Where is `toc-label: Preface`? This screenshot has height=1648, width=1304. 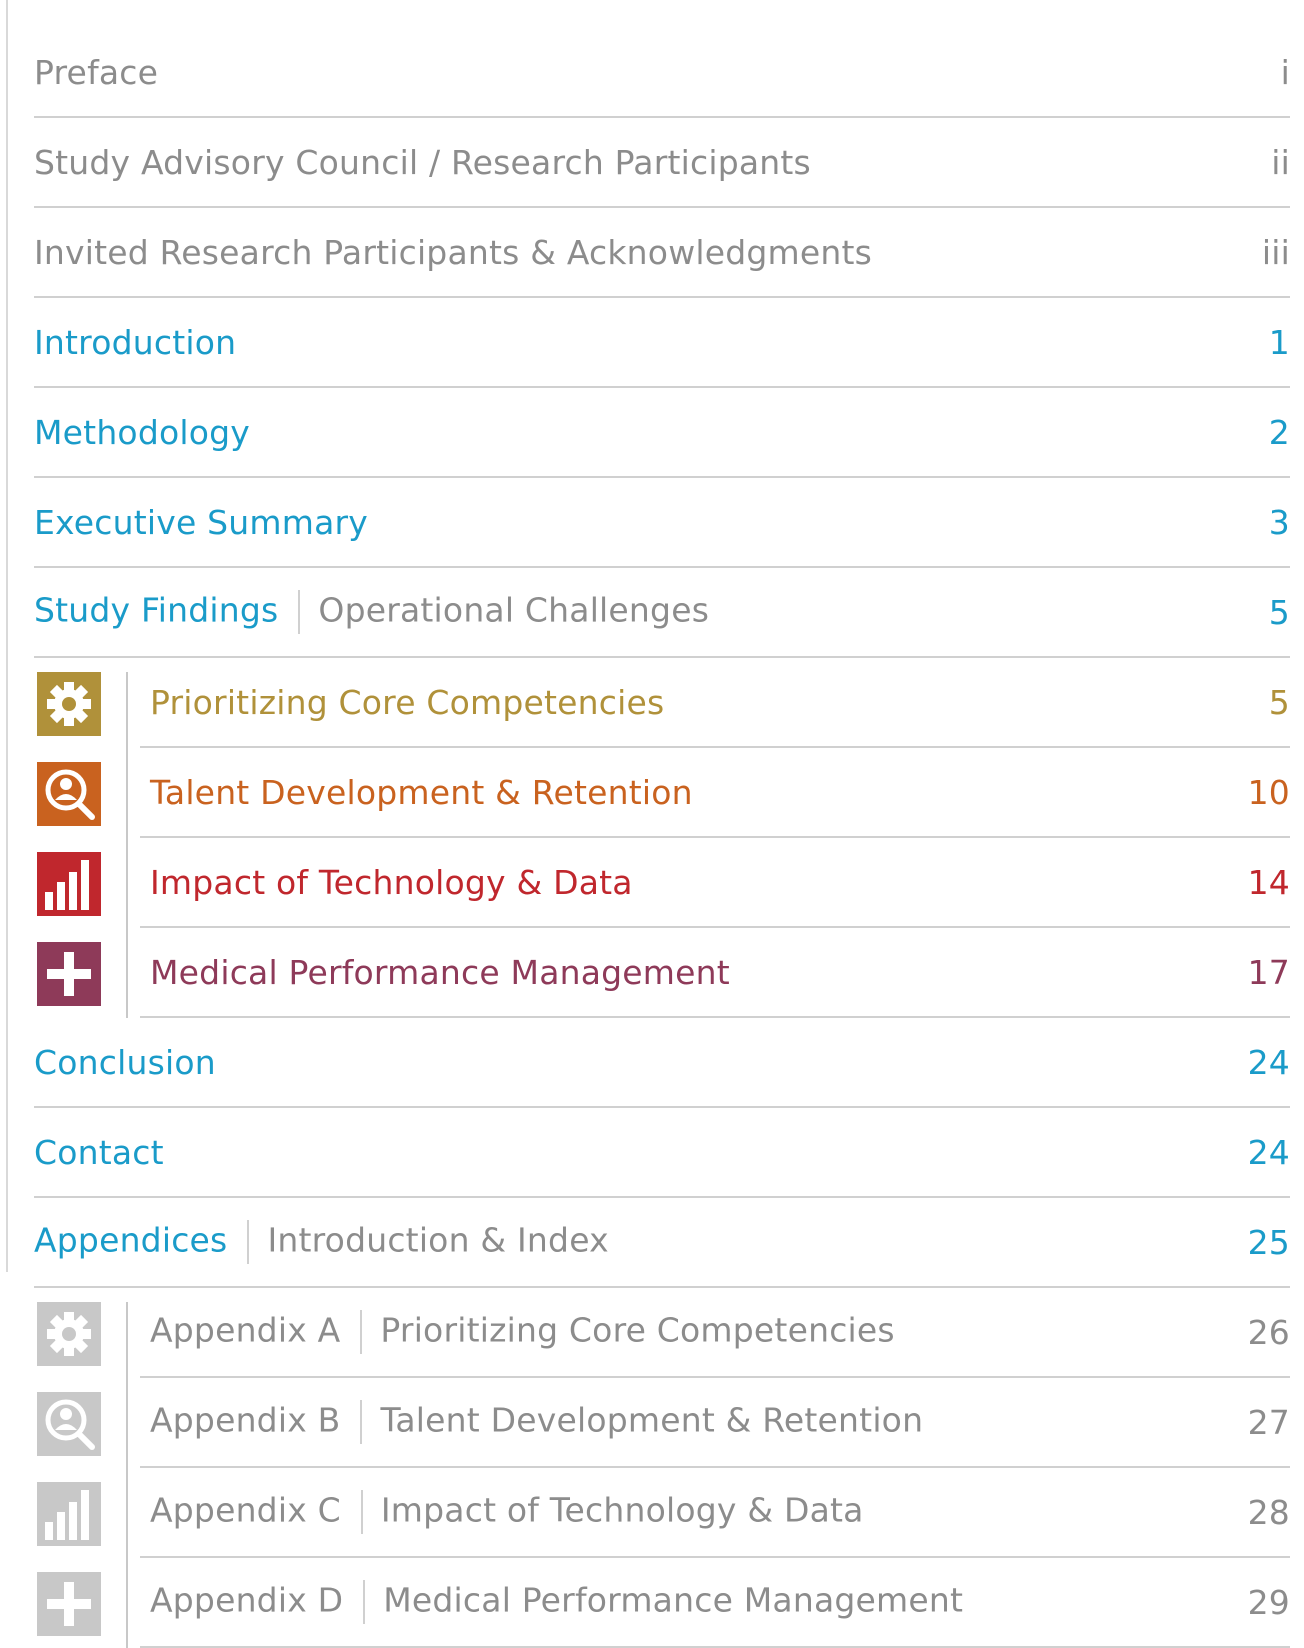 toc-label: Preface is located at coordinates (96, 72).